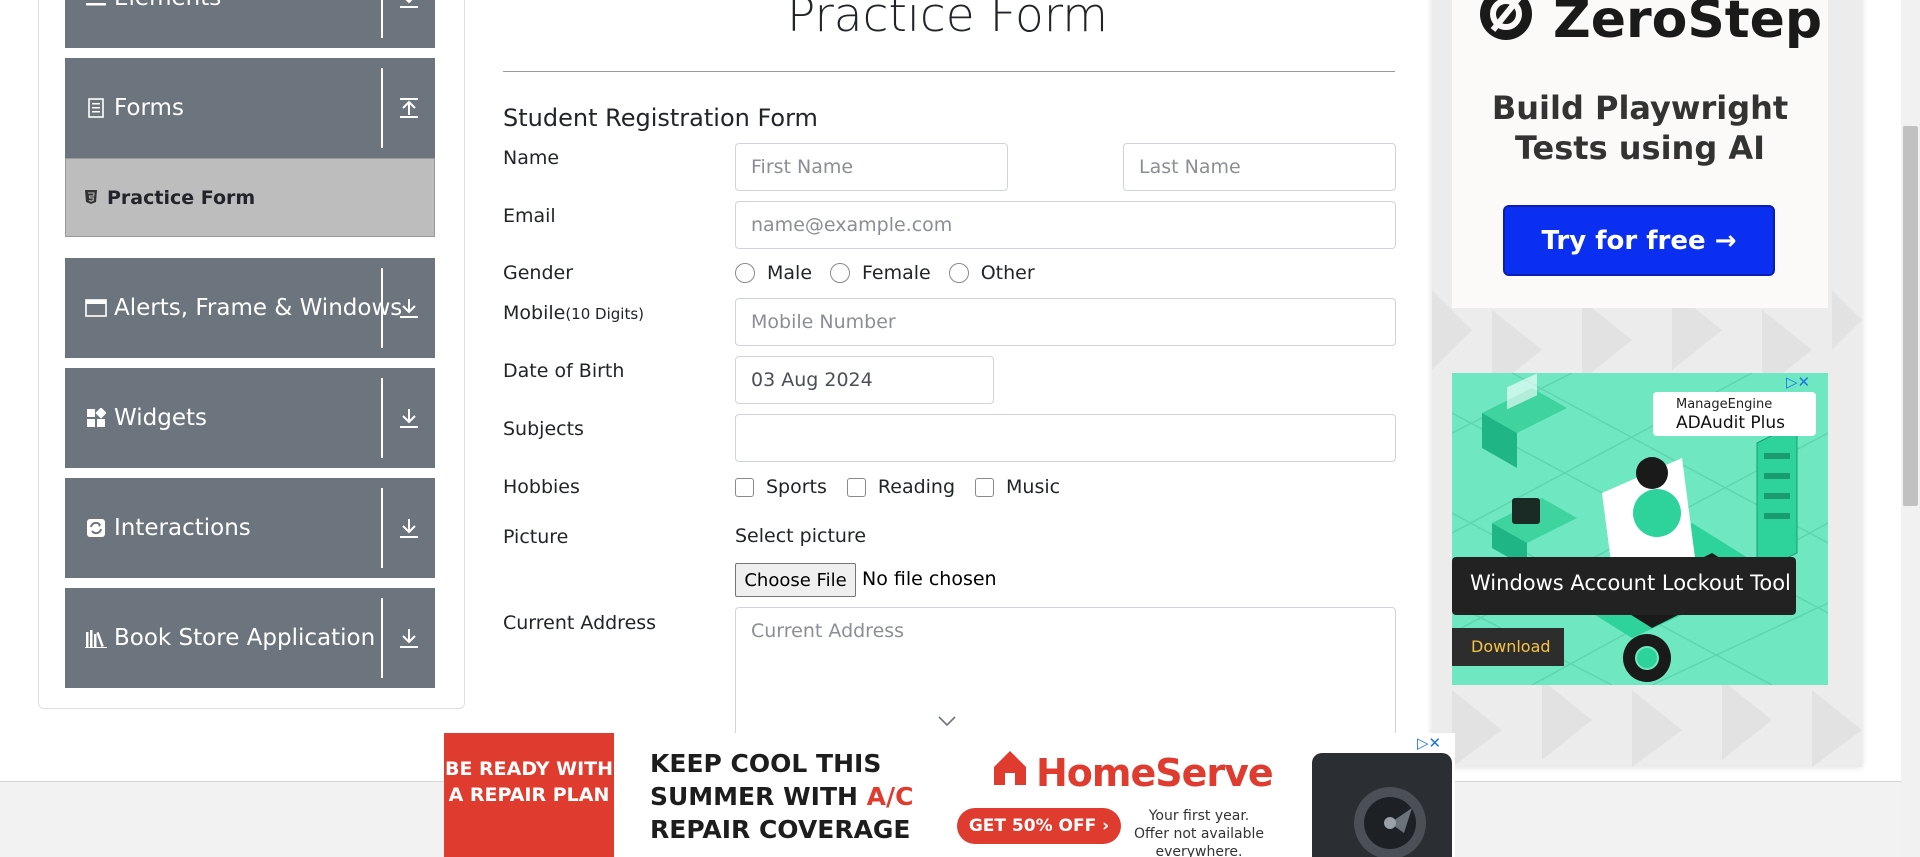 This screenshot has height=857, width=1920. I want to click on current-address-label: Current Address, so click(580, 623).